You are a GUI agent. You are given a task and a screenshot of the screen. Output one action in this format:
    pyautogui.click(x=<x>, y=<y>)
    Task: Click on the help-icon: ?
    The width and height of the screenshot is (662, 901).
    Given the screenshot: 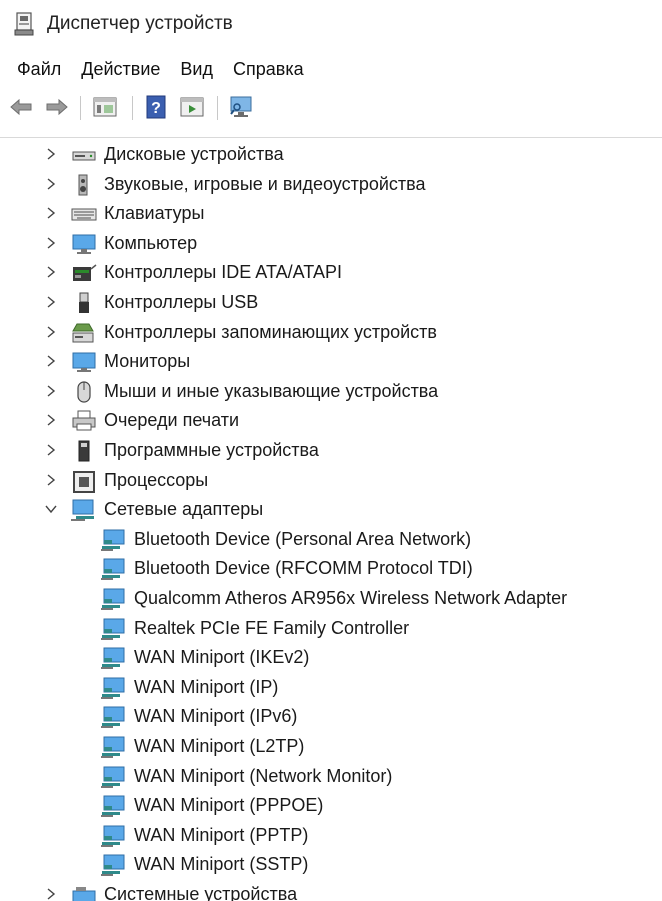 What is the action you would take?
    pyautogui.click(x=156, y=107)
    